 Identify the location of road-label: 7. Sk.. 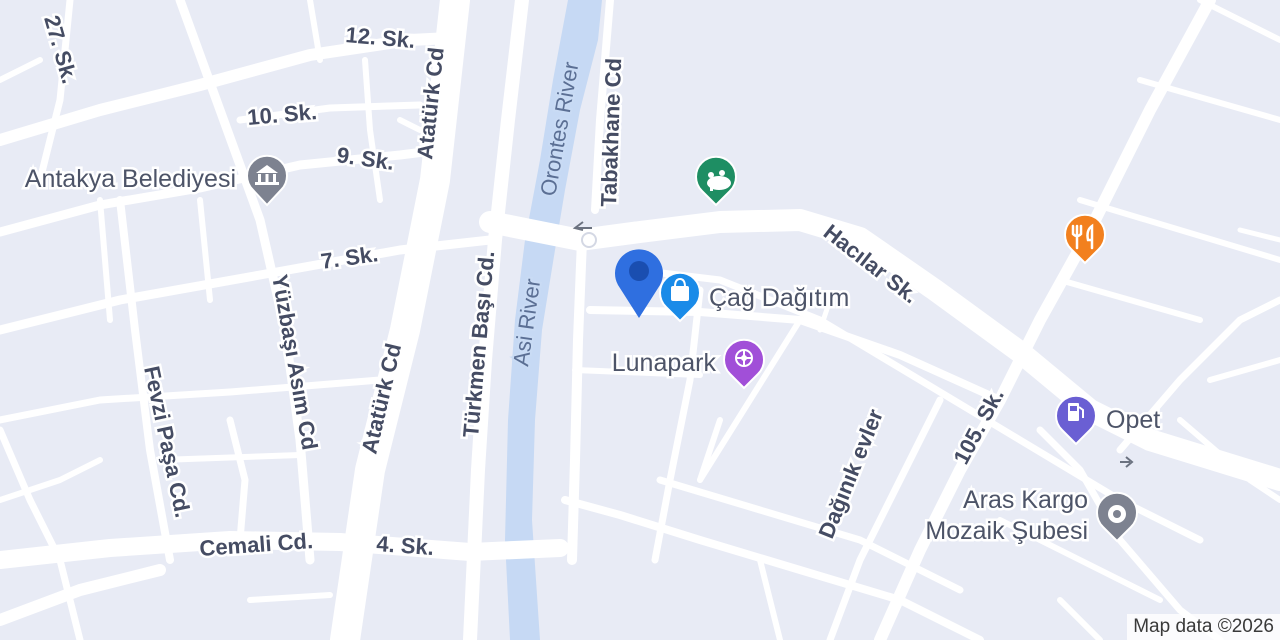
(349, 257).